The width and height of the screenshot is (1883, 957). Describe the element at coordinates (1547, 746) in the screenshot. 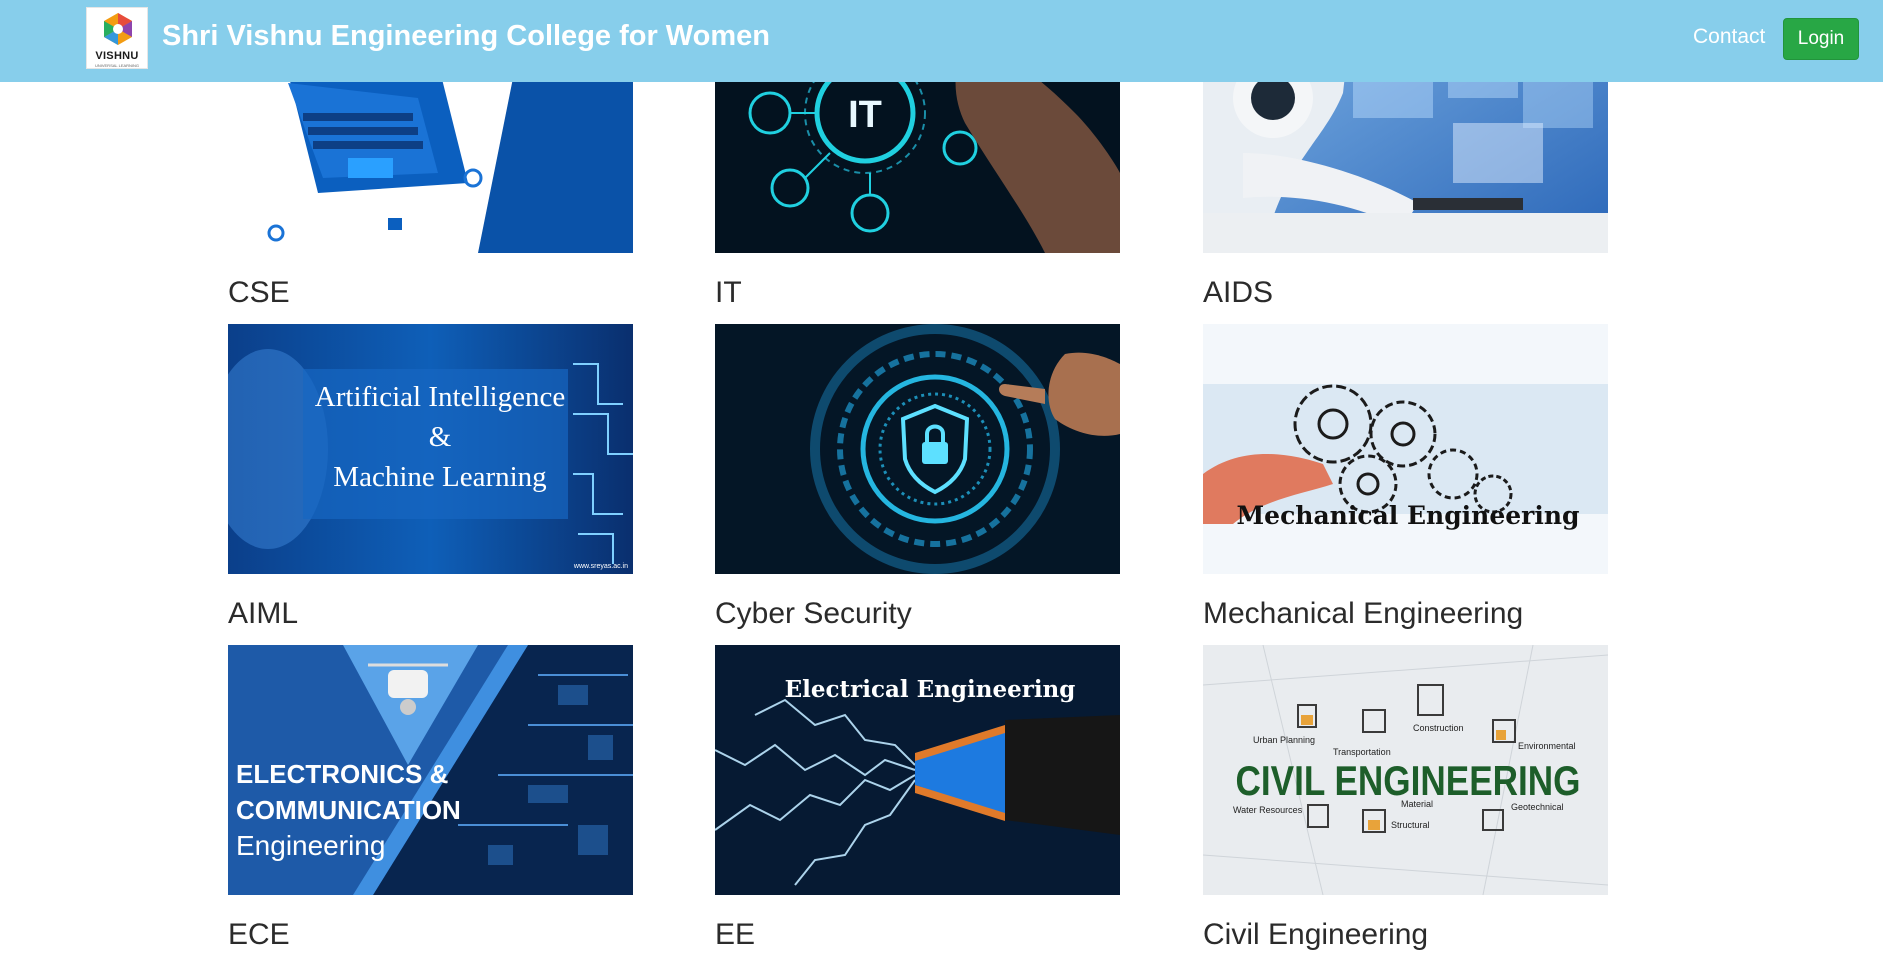

I see `civil-label-environmental: Environmental` at that location.